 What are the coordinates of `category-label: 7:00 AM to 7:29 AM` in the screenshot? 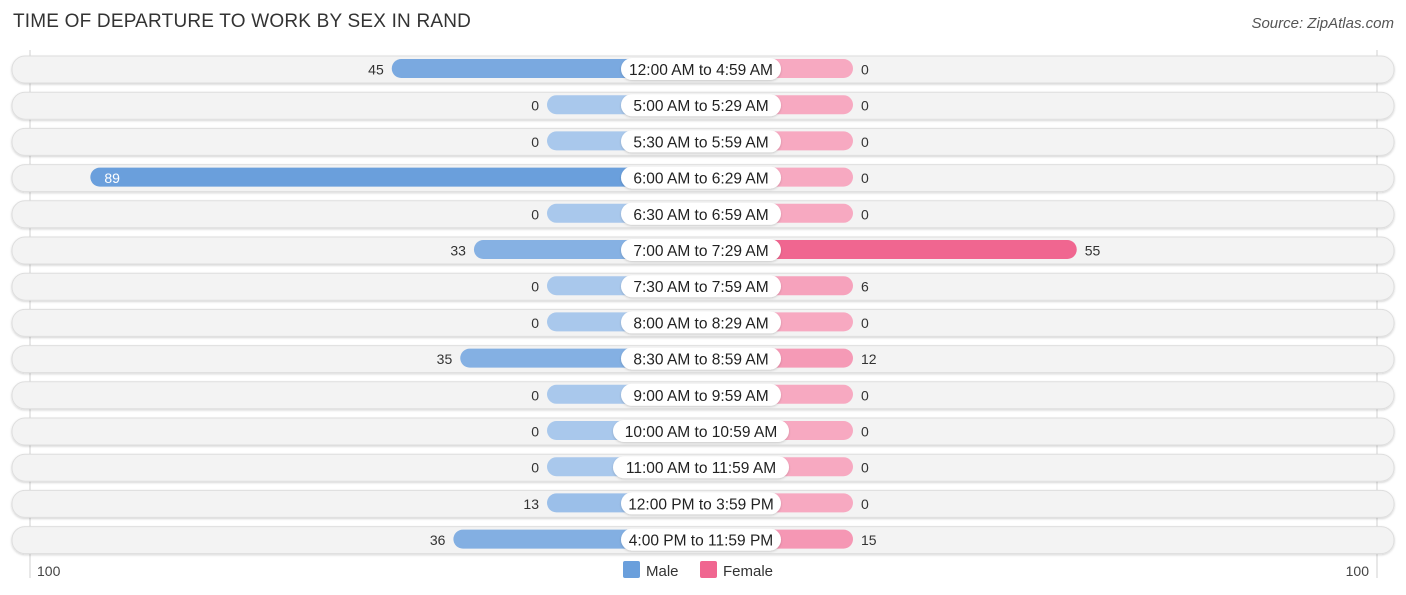 It's located at (700, 251).